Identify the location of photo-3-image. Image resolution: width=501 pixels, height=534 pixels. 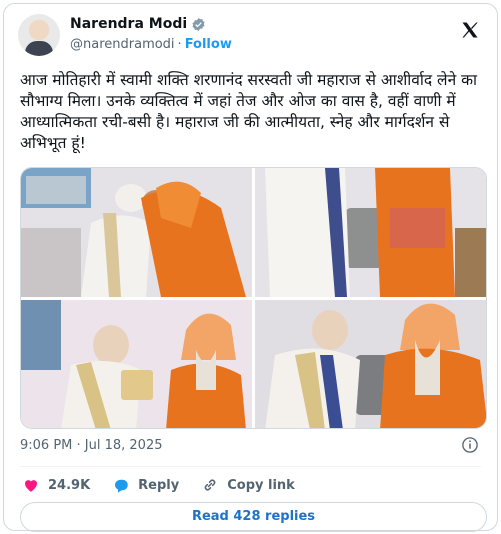
(136, 364).